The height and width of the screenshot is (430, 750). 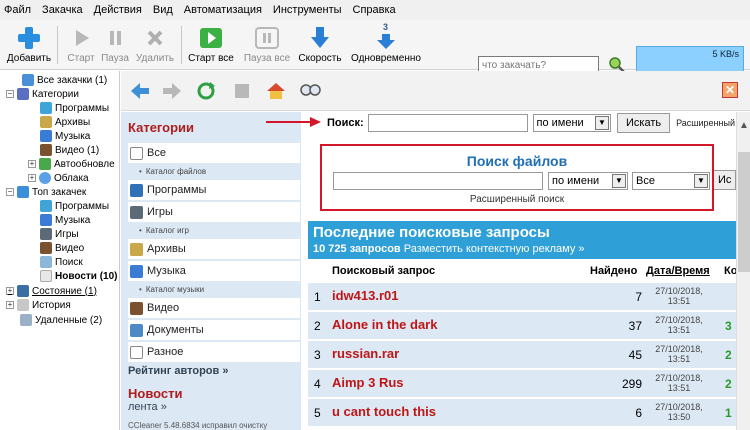 What do you see at coordinates (383, 271) in the screenshot?
I see `column-query: Поисковый запрос` at bounding box center [383, 271].